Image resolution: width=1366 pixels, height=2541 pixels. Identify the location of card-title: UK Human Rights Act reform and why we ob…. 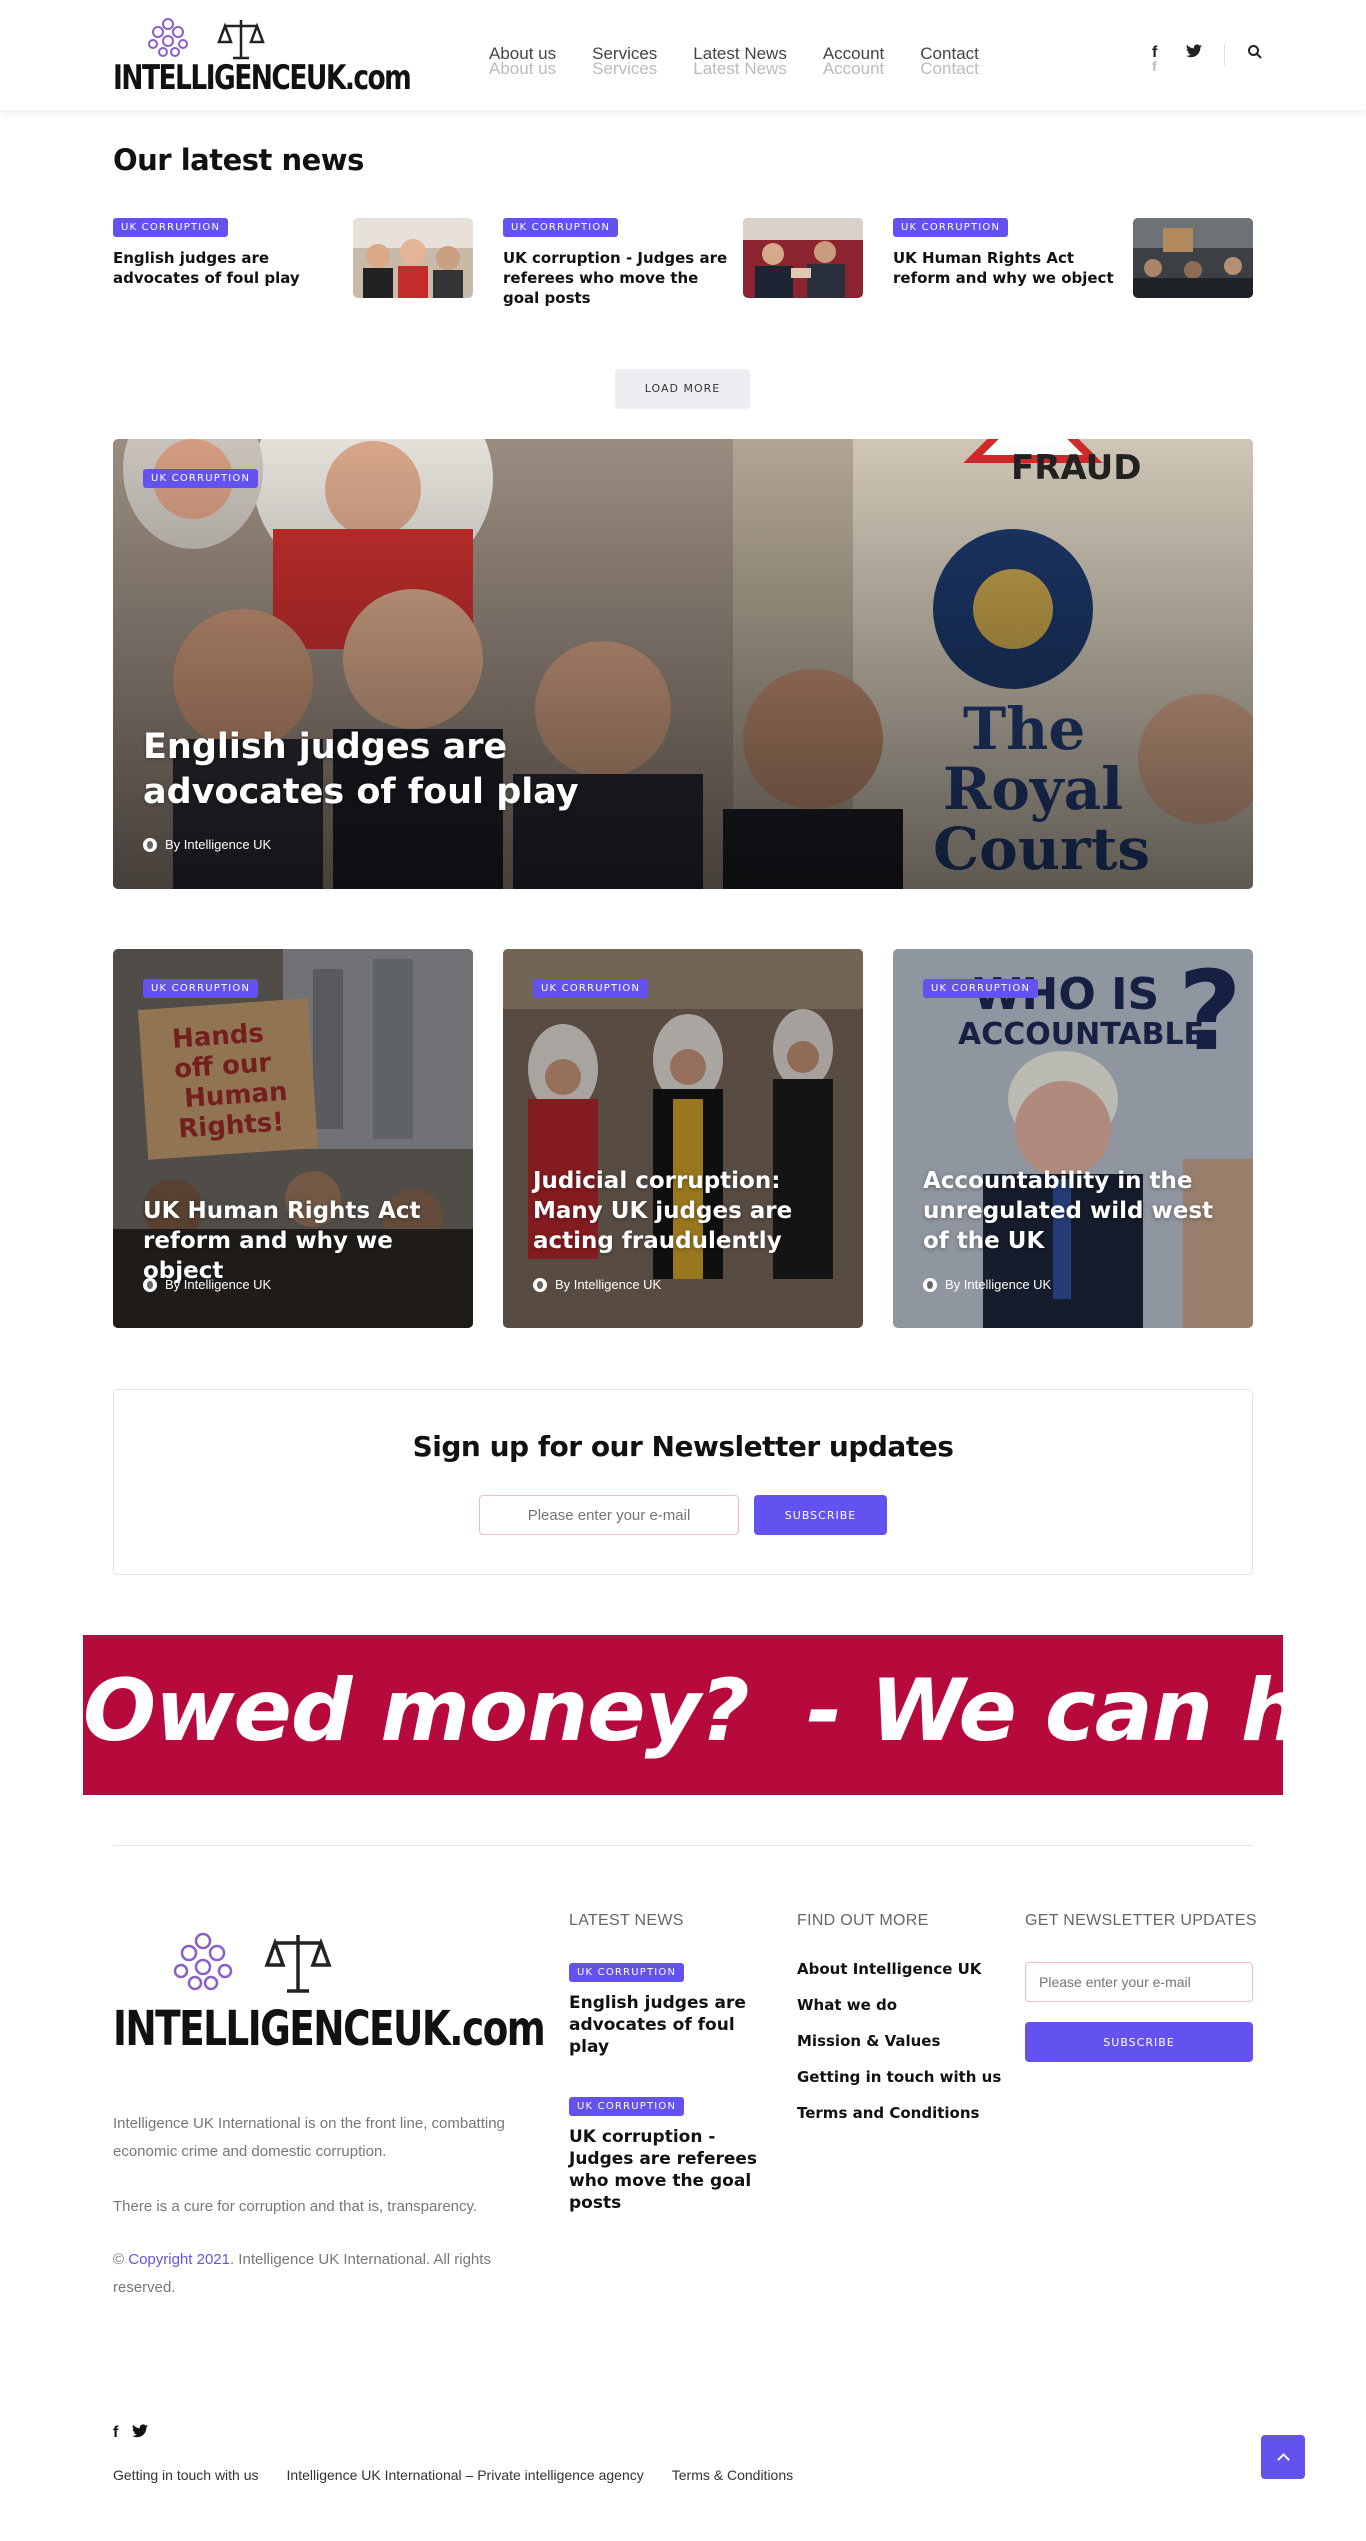
(298, 1241).